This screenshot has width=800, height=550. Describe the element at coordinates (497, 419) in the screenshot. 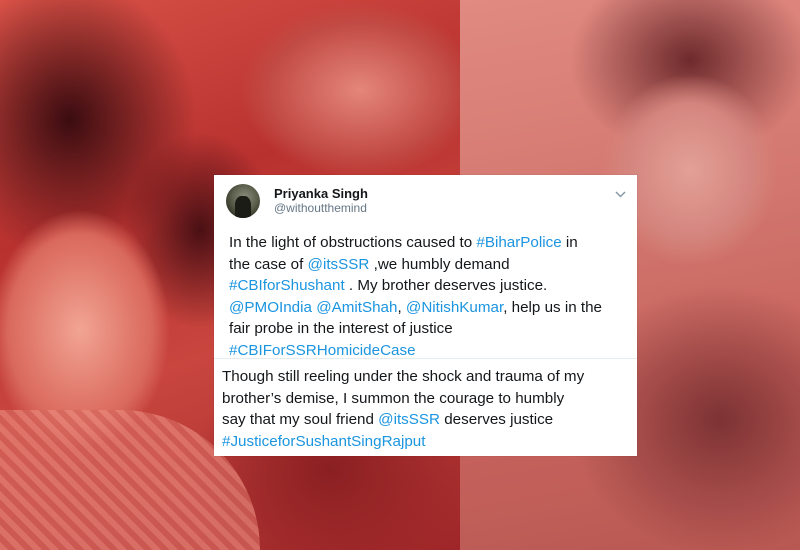

I see `tweet-text-segment: deserves justice` at that location.